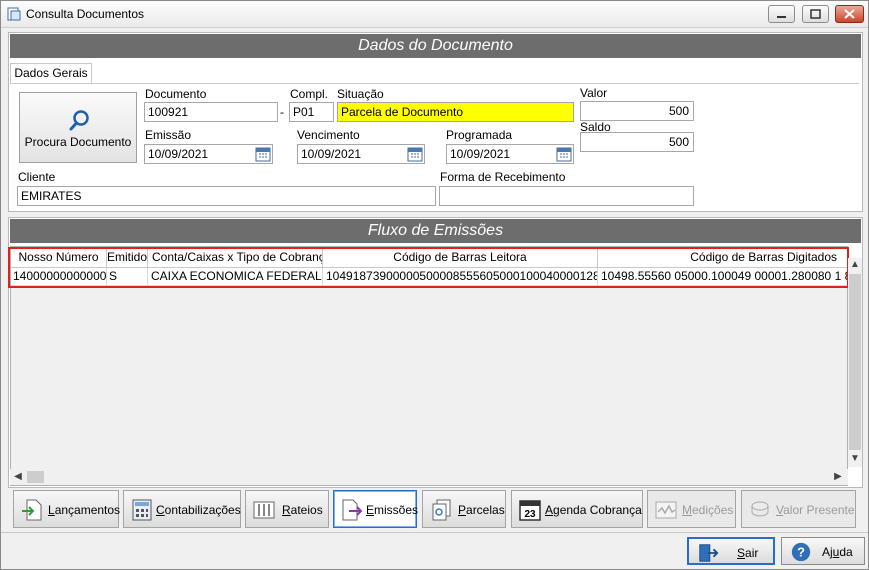 This screenshot has height=570, width=869. Describe the element at coordinates (59, 257) in the screenshot. I see `col-nosso-numero: Nosso Número` at that location.